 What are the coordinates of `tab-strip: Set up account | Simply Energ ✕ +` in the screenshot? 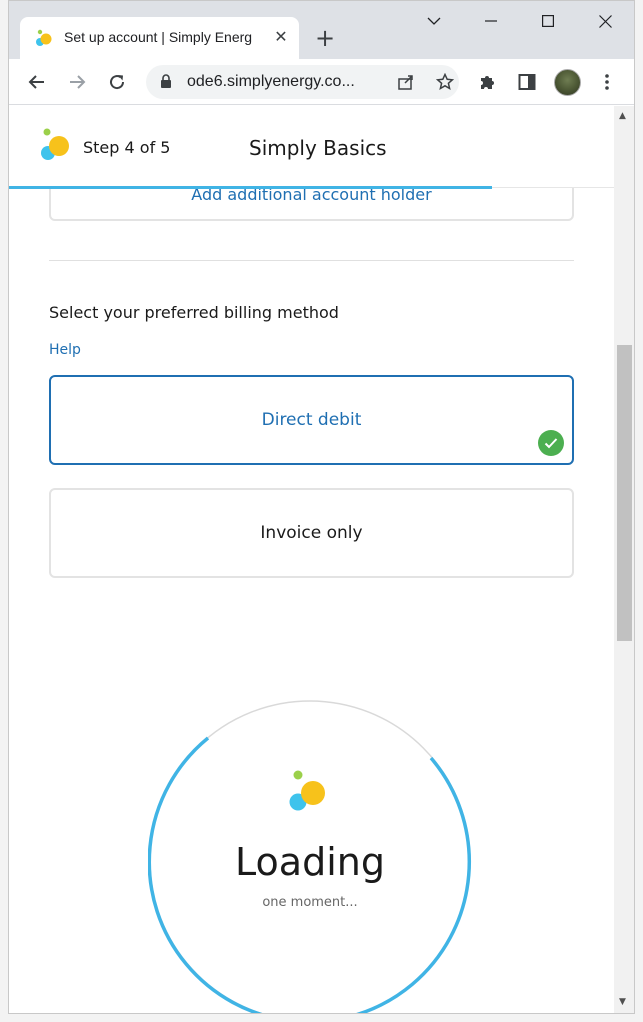 It's located at (321, 30).